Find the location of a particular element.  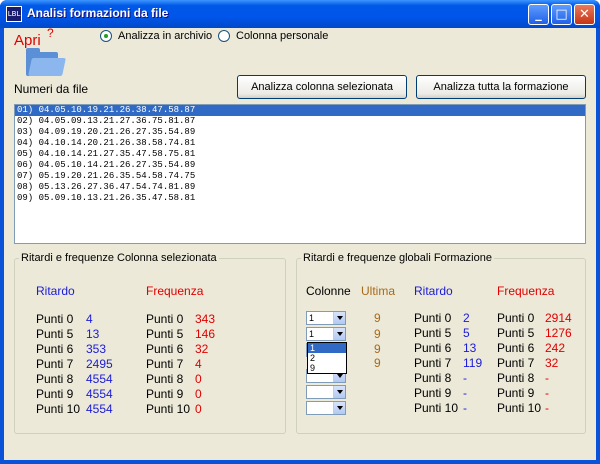

list-item: 06) 04.05.10.14.21.26.27.35.54.89 is located at coordinates (300, 165).